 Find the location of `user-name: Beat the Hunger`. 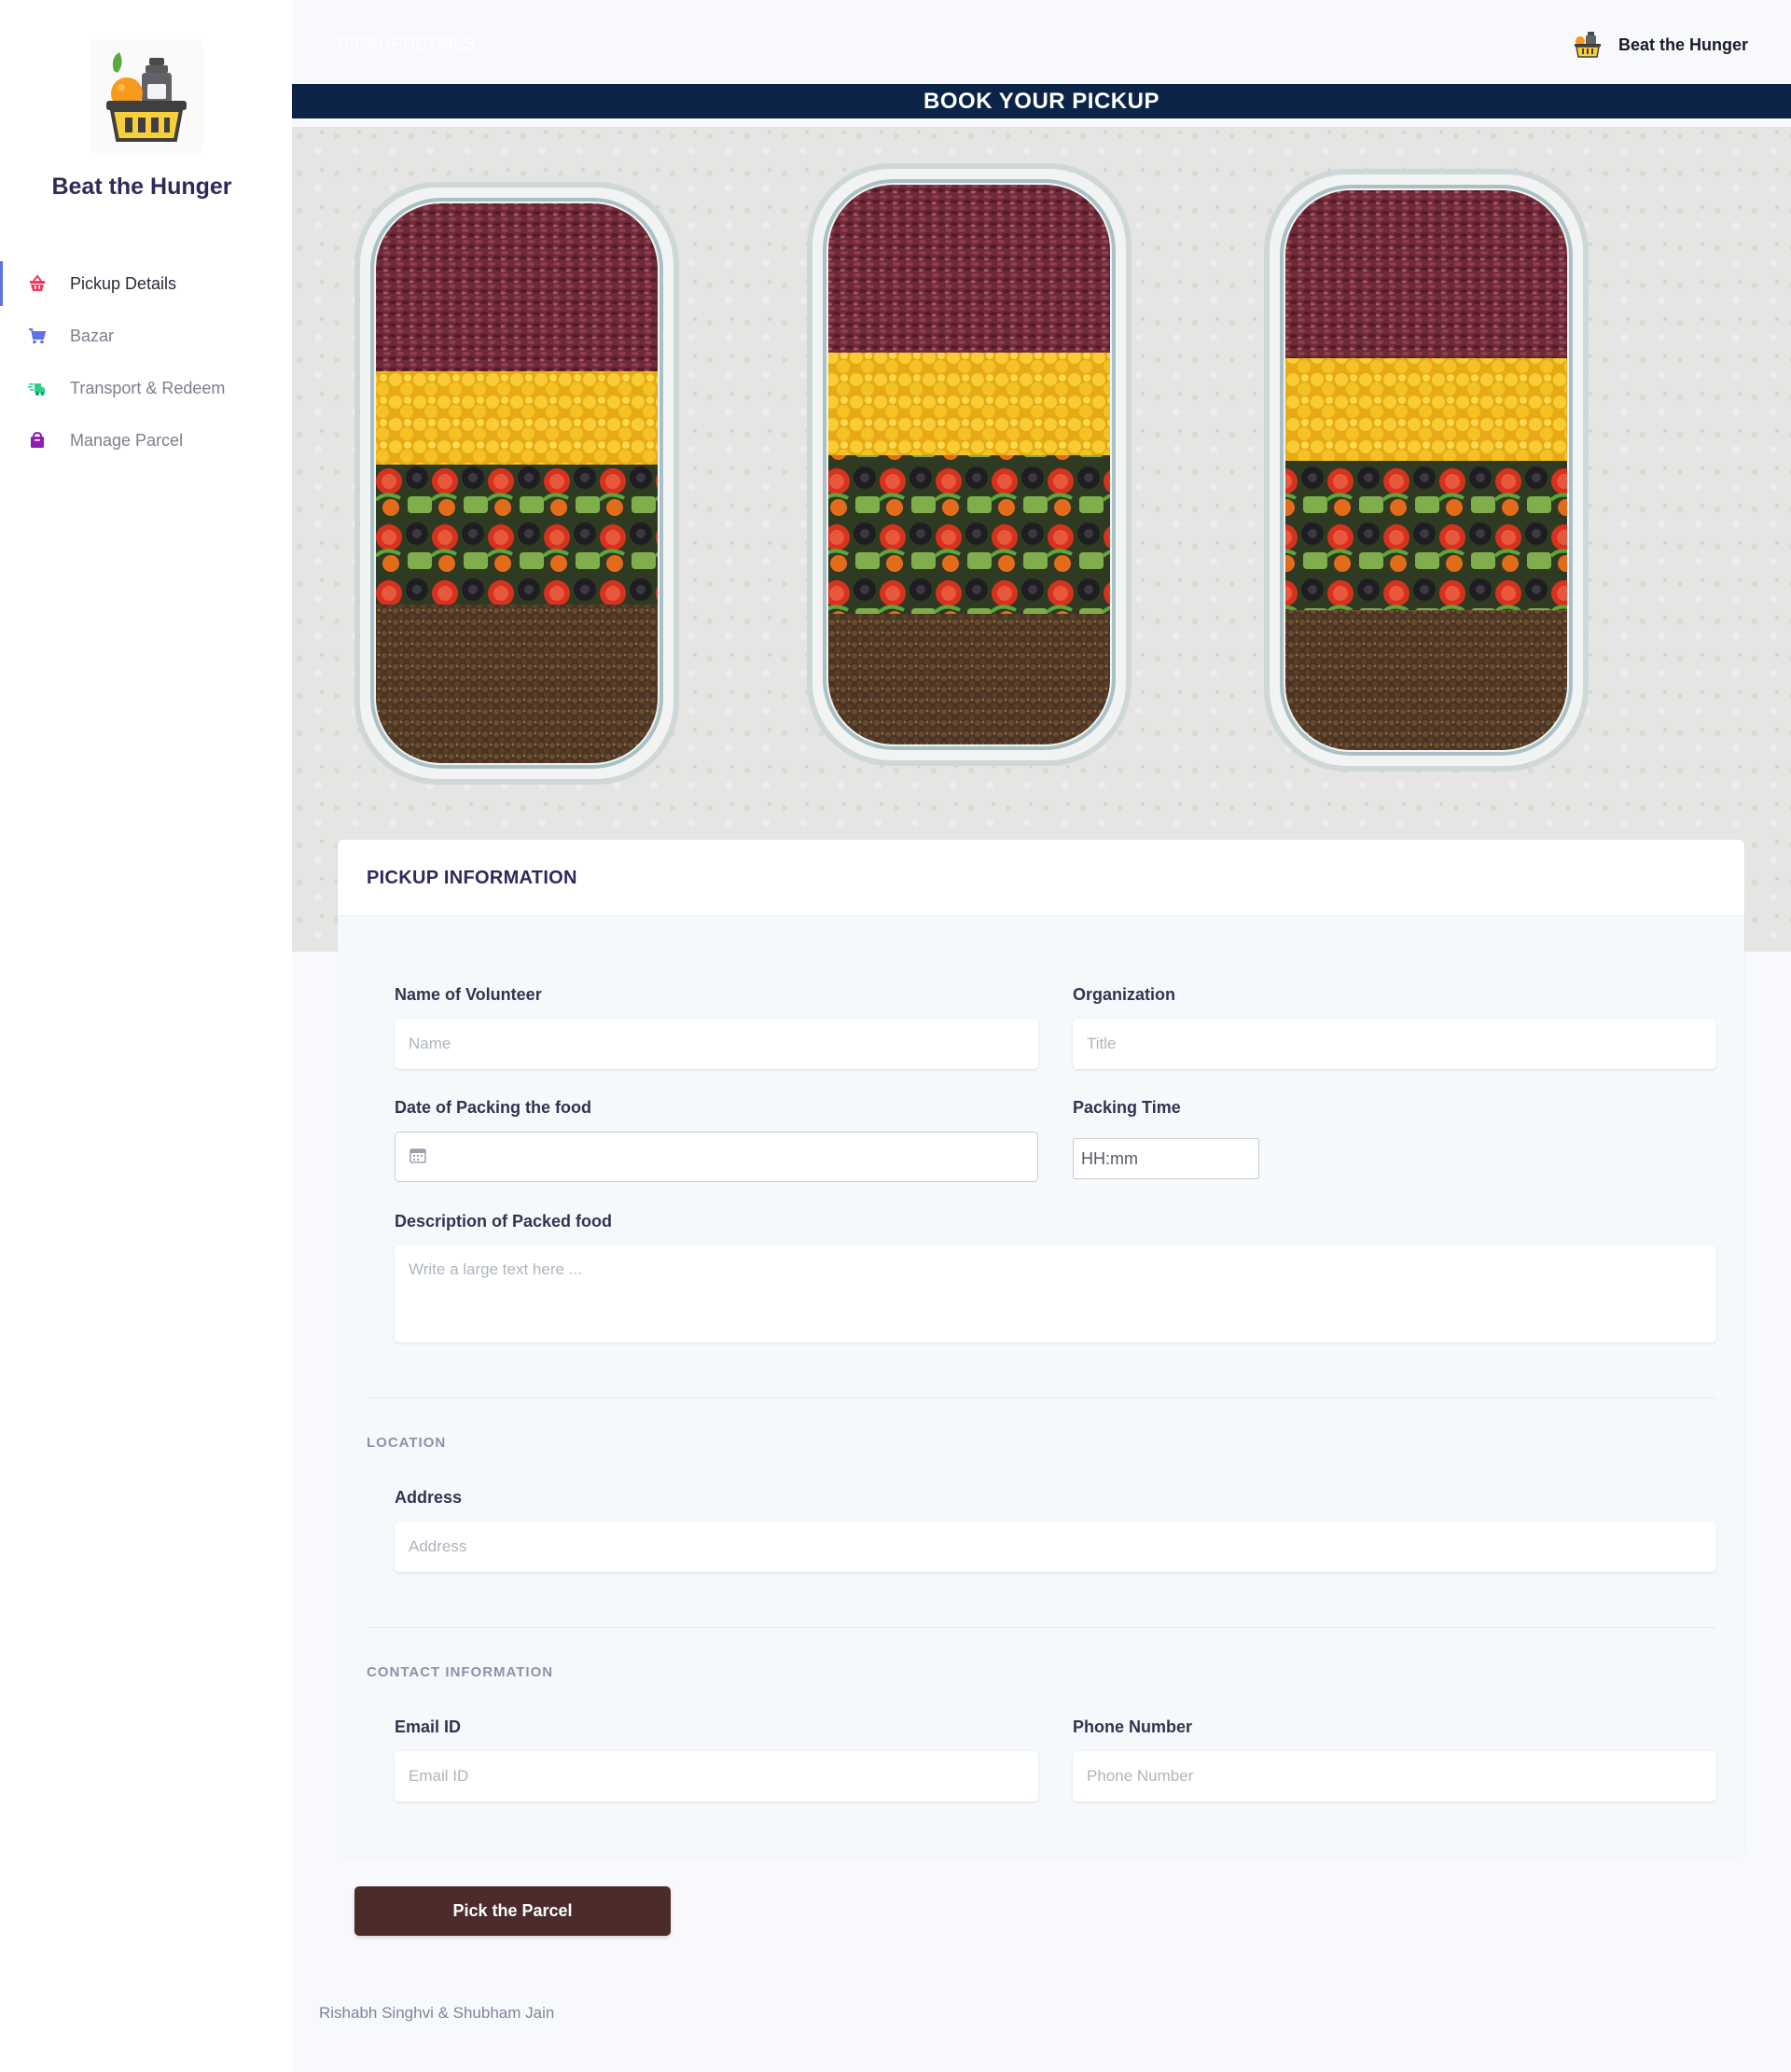

user-name: Beat the Hunger is located at coordinates (1683, 45).